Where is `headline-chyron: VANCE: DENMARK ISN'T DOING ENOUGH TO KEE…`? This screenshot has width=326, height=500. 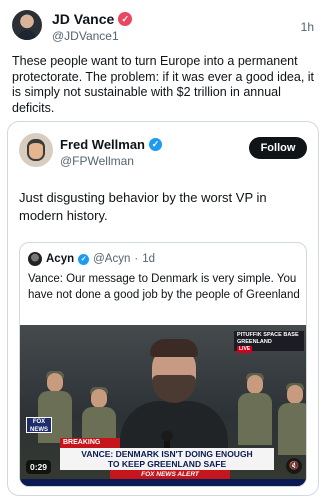 headline-chyron: VANCE: DENMARK ISN'T DOING ENOUGH TO KEE… is located at coordinates (167, 459).